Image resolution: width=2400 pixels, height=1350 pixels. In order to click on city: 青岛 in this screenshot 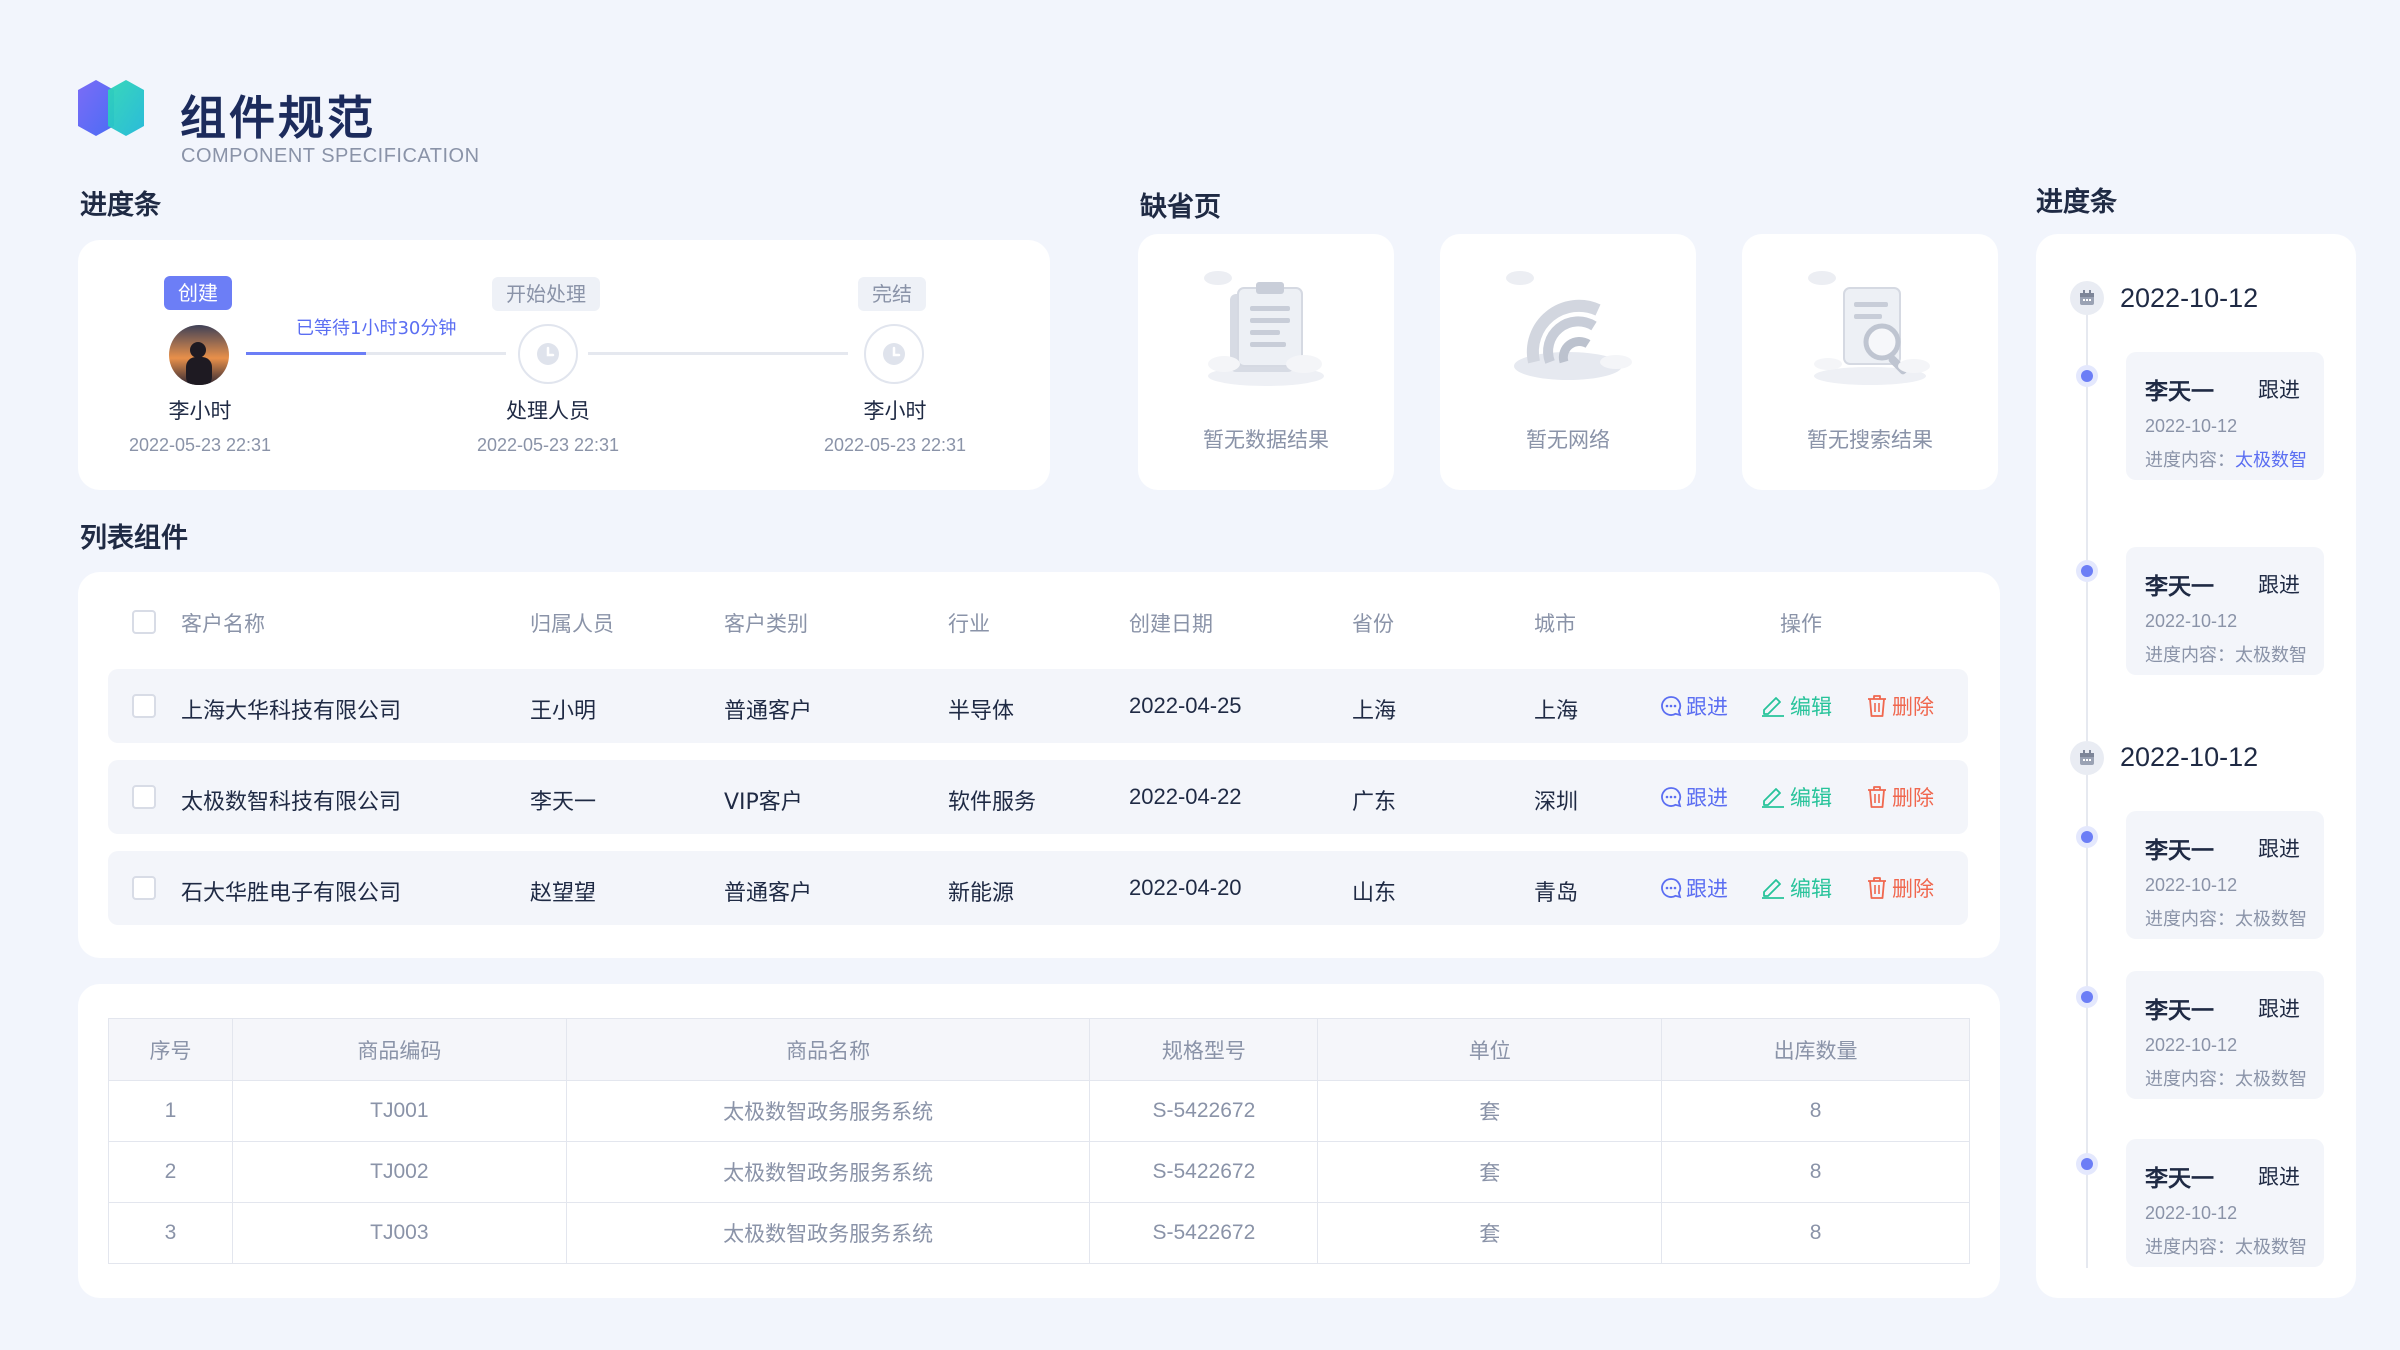, I will do `click(1556, 893)`.